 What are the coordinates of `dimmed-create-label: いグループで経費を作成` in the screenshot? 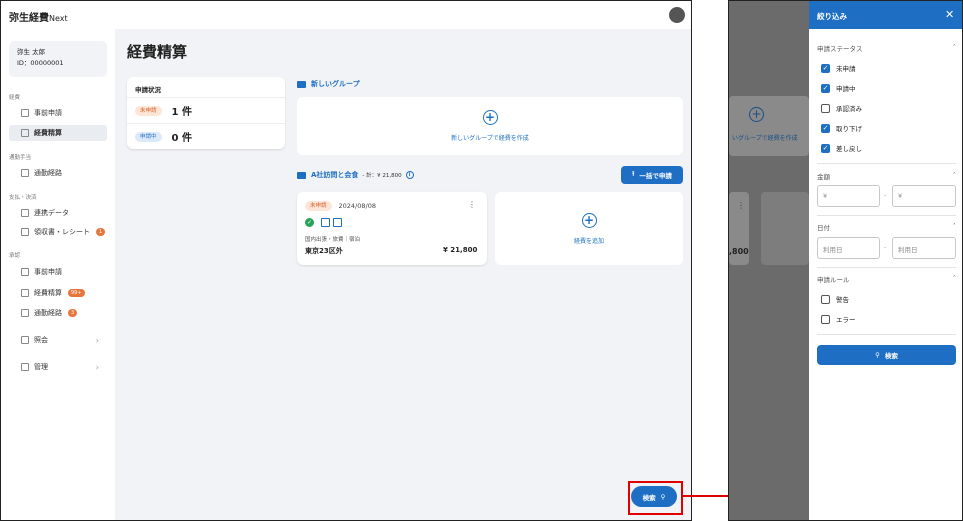 It's located at (765, 138).